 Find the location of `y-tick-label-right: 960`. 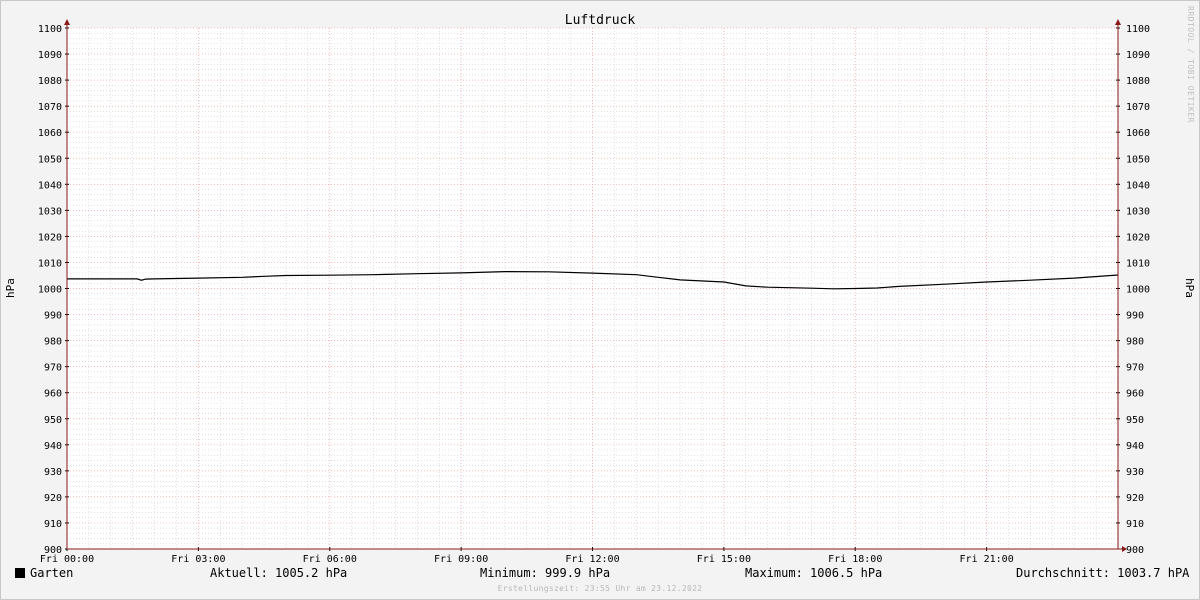

y-tick-label-right: 960 is located at coordinates (1135, 394).